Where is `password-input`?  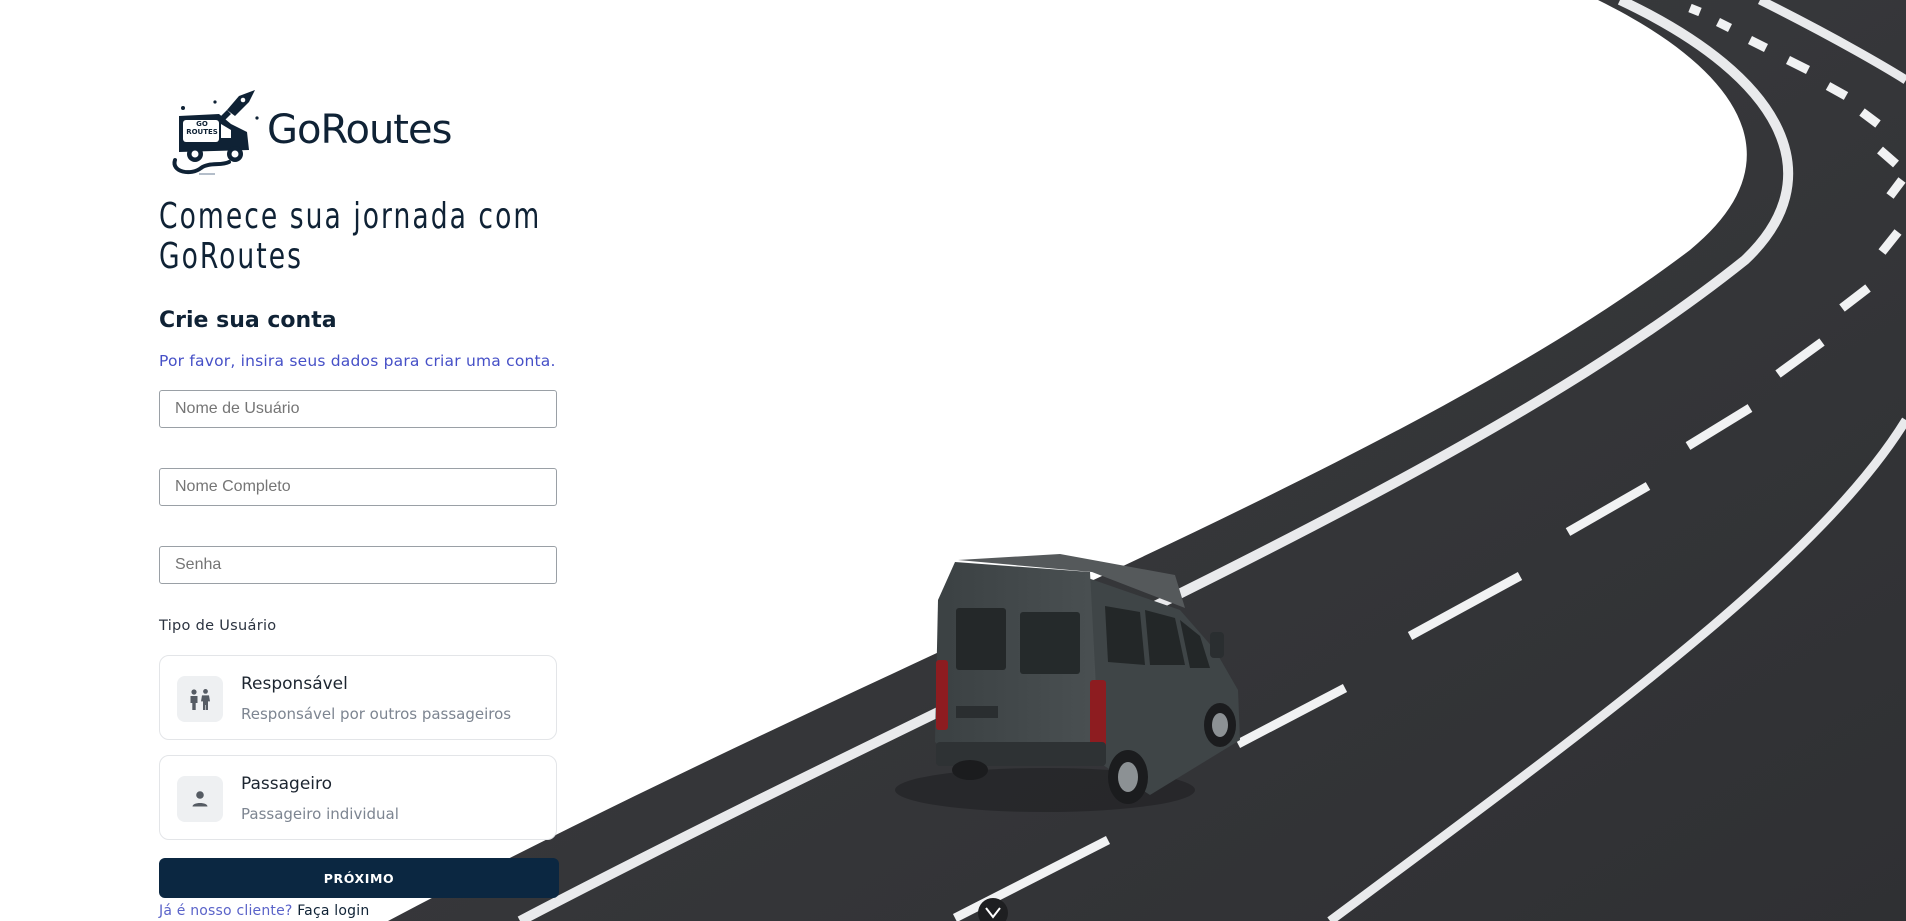
password-input is located at coordinates (358, 565).